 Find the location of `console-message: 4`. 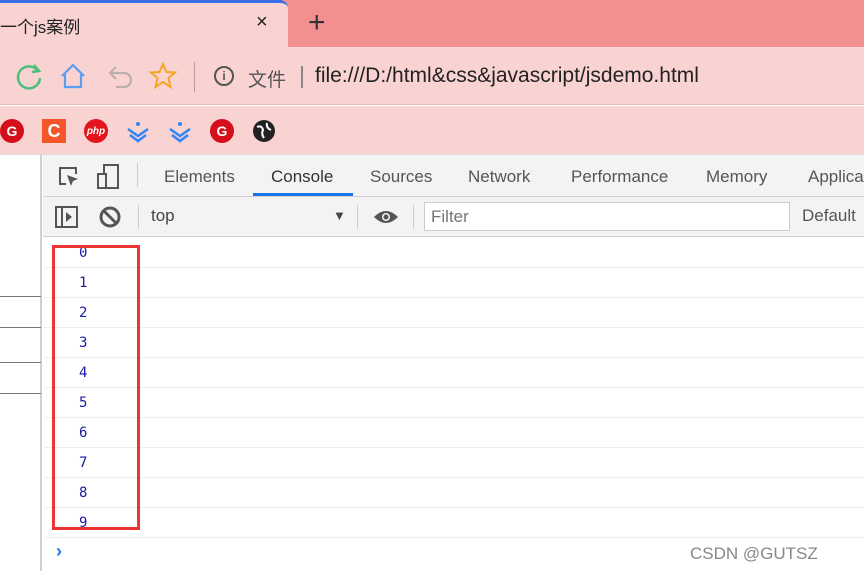

console-message: 4 is located at coordinates (454, 373).